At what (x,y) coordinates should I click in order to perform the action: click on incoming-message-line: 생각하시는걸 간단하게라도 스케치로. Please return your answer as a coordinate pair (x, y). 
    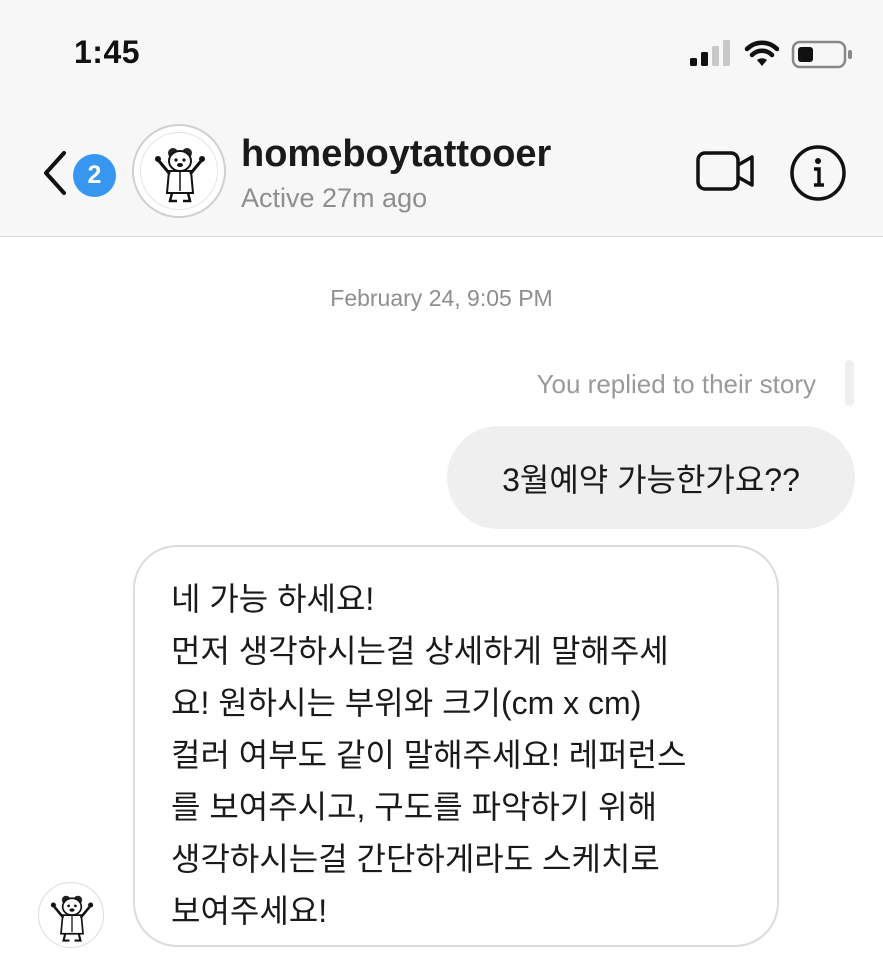
    Looking at the image, I should click on (415, 859).